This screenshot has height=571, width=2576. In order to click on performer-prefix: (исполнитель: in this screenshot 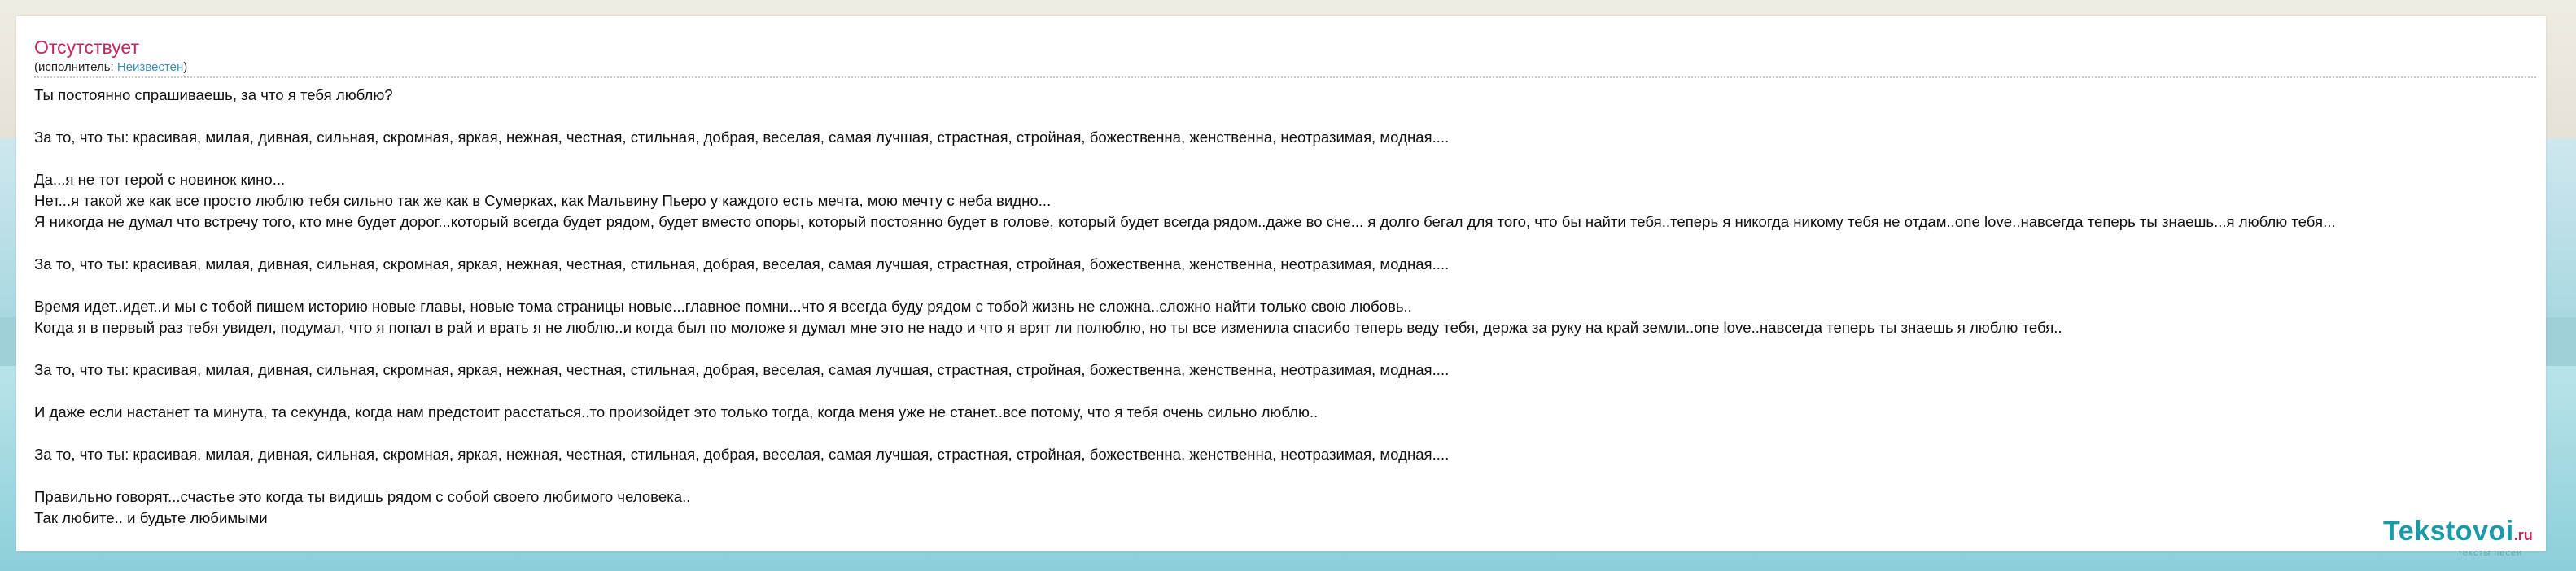, I will do `click(75, 67)`.